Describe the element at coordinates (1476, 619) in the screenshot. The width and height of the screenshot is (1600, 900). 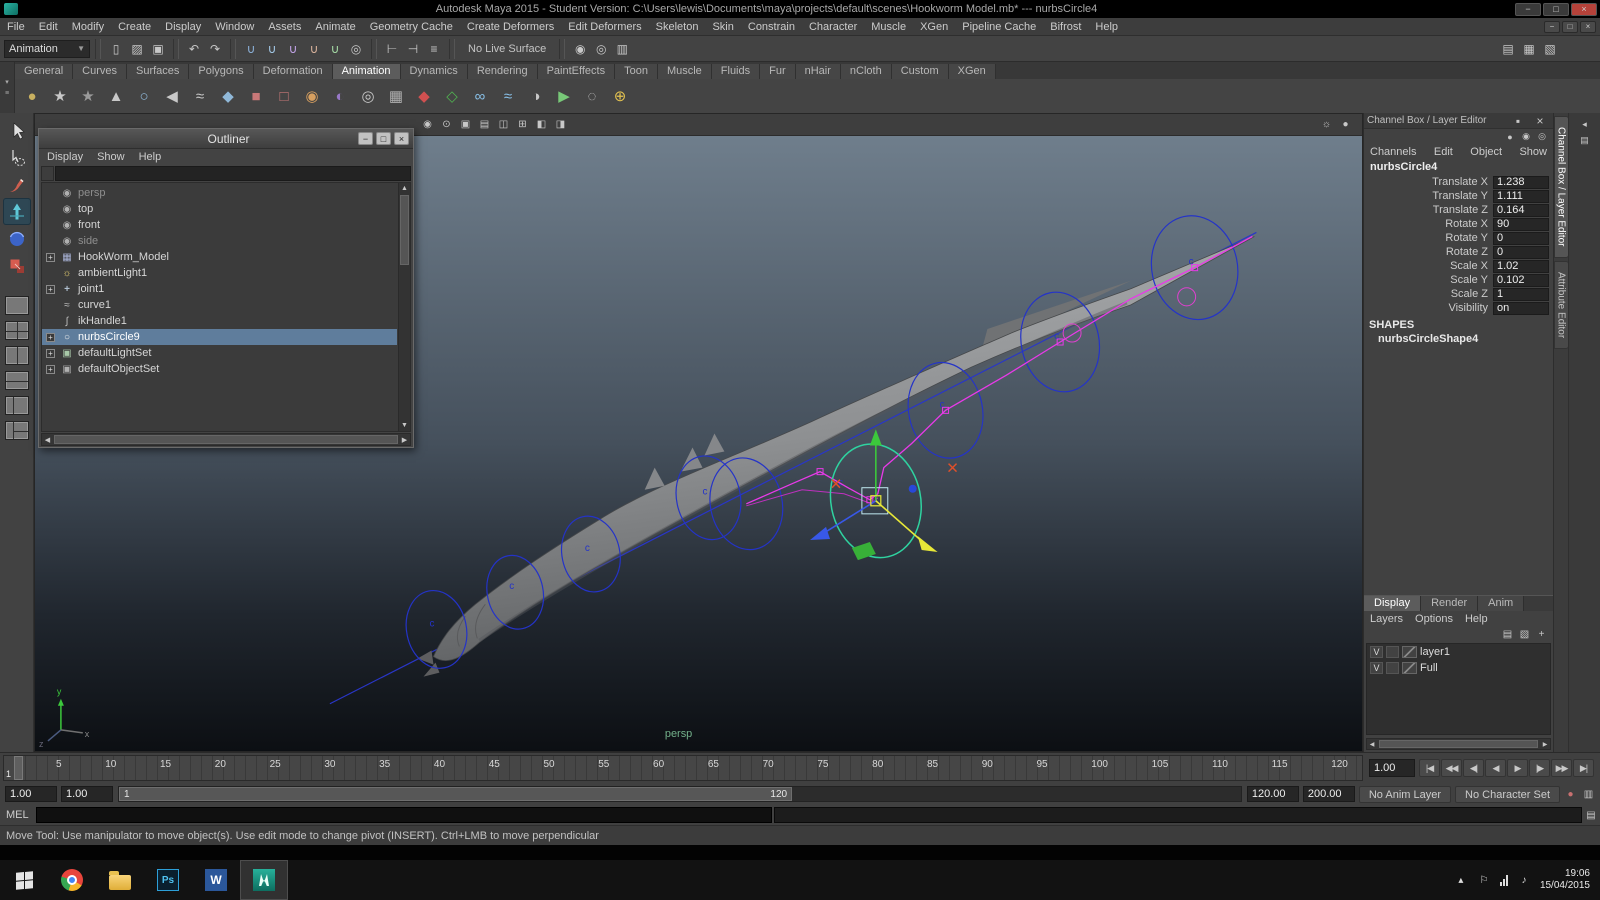
I see `layer-editor-menu-item: Help` at that location.